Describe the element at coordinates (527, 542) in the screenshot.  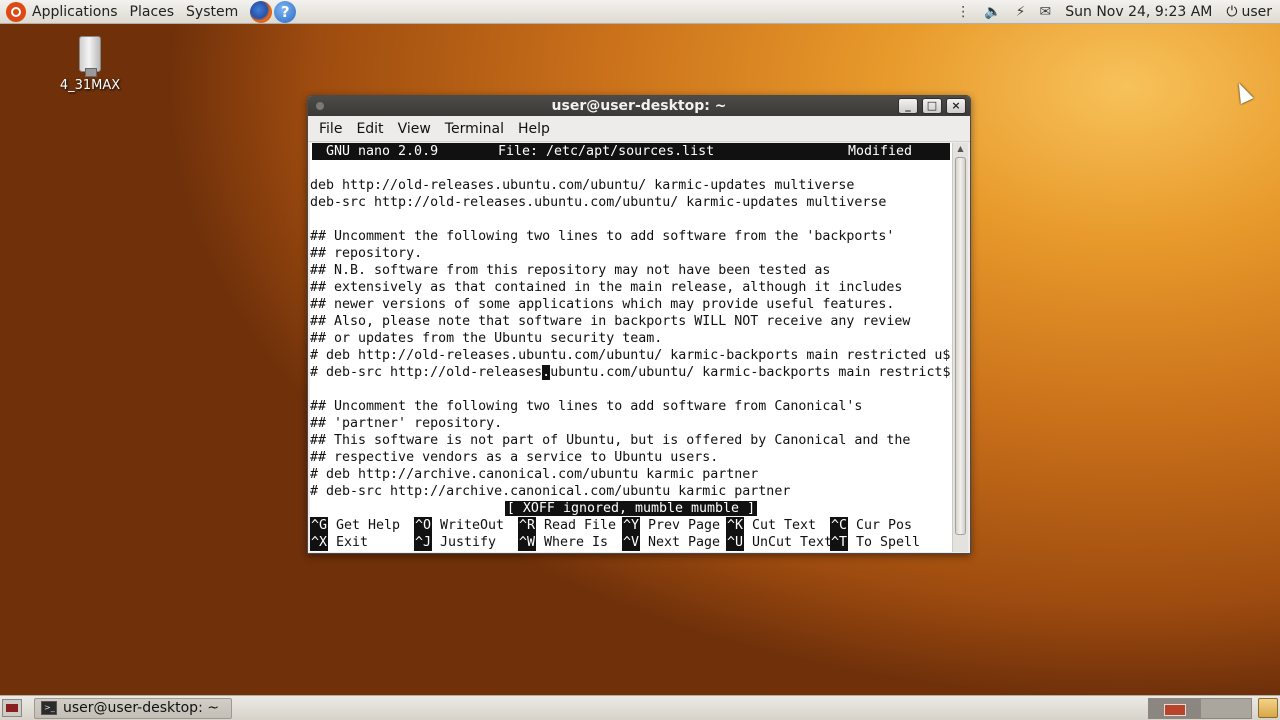
I see `shortcut-key: ^W` at that location.